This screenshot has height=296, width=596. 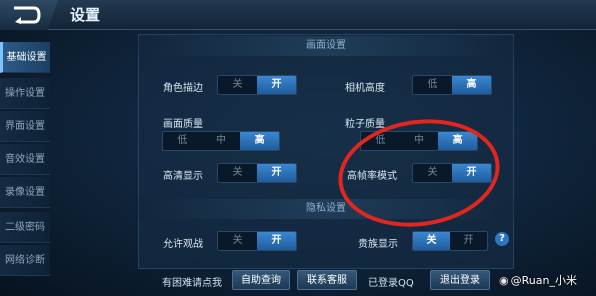 What do you see at coordinates (25, 93) in the screenshot?
I see `sidebar-item-controls: 操作设置` at bounding box center [25, 93].